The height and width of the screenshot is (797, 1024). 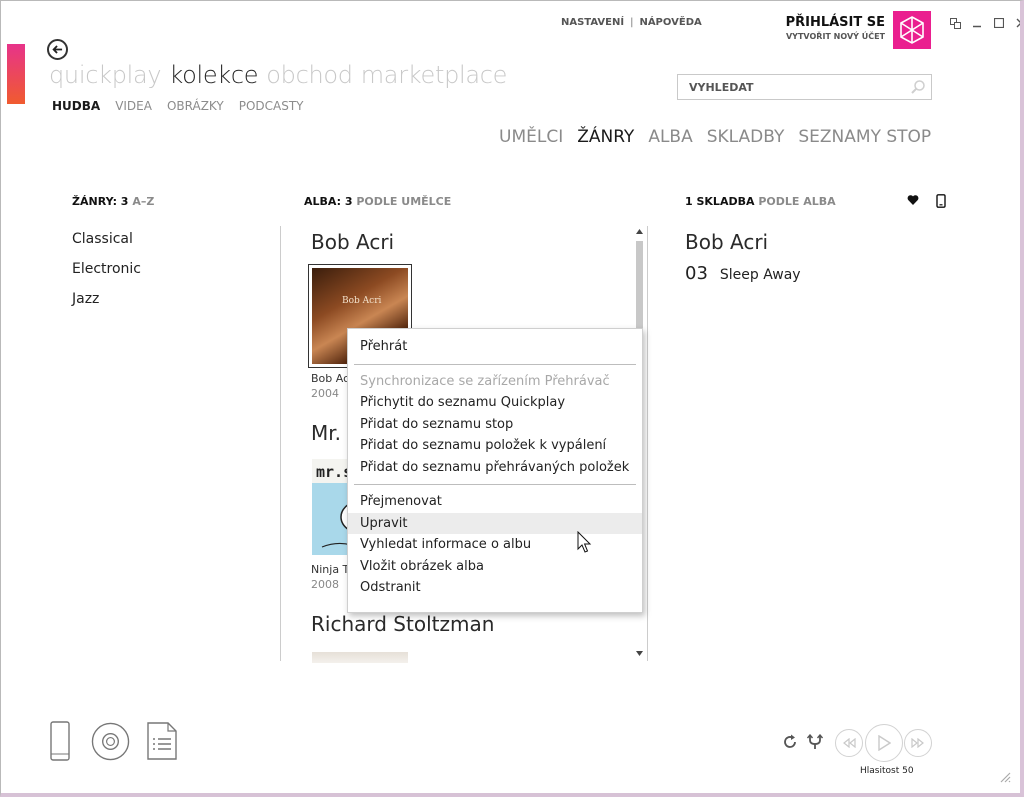 I want to click on next-button, so click(x=918, y=743).